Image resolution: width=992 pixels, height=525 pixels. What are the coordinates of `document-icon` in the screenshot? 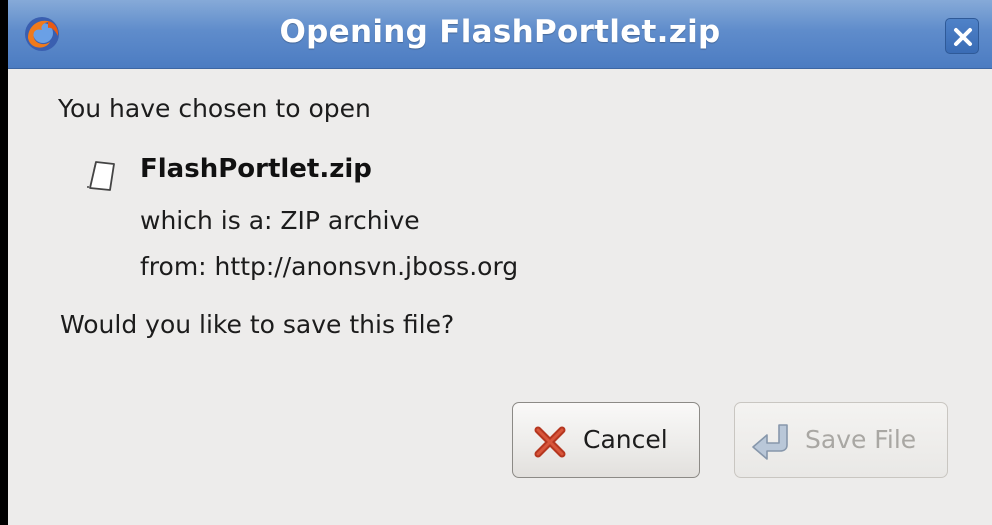 It's located at (101, 176).